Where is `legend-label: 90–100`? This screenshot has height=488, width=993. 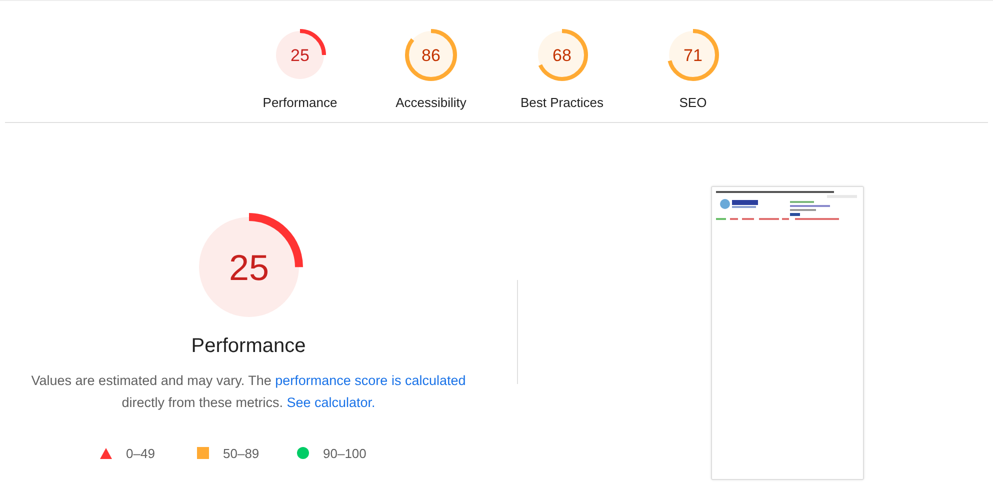 legend-label: 90–100 is located at coordinates (344, 453).